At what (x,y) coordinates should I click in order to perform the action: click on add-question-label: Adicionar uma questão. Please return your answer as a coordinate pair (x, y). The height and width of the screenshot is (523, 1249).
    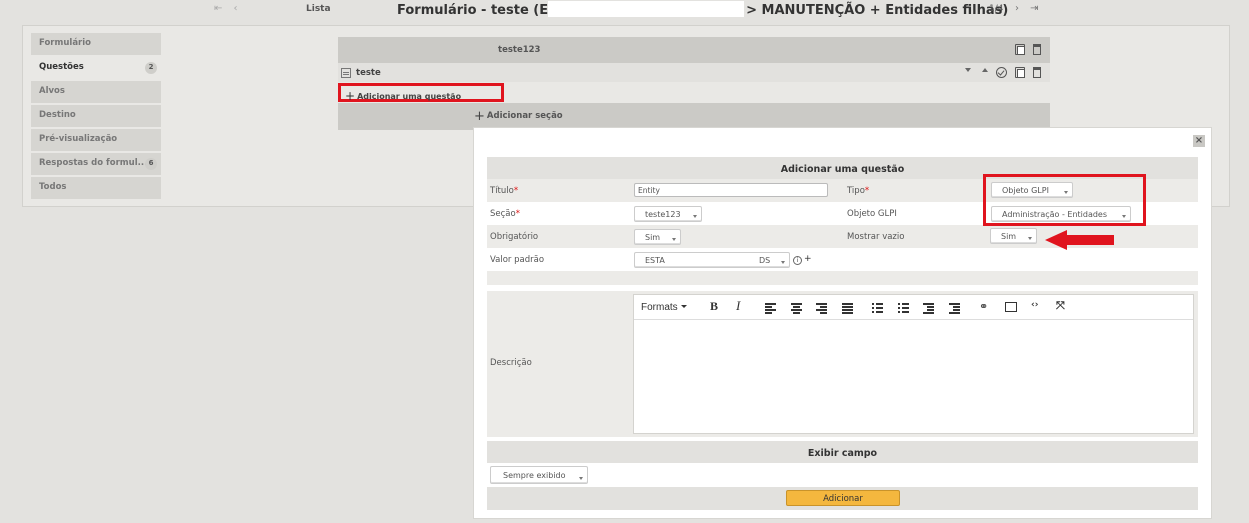
    Looking at the image, I should click on (409, 96).